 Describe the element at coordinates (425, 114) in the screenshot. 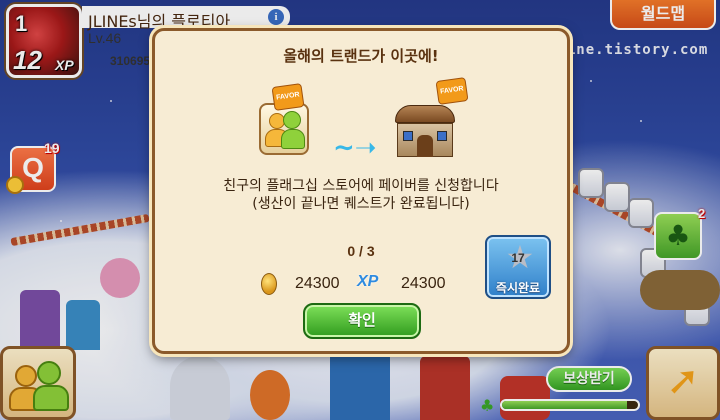

I see `store-roof` at that location.